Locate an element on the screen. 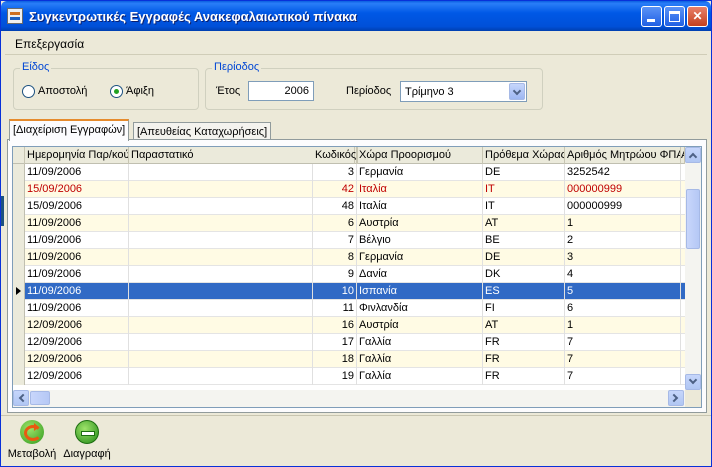 The image size is (712, 467). cell-destination: Δανία is located at coordinates (420, 274).